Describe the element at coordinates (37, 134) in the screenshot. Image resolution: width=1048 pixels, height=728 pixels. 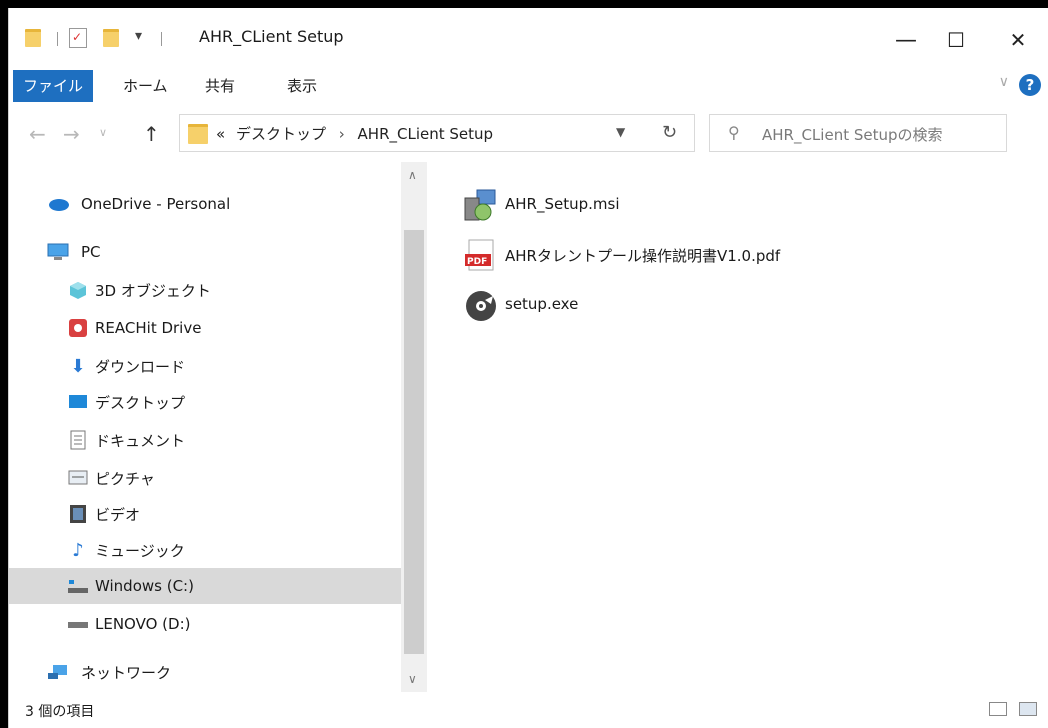
I see `back-arrow-icon: ←` at that location.